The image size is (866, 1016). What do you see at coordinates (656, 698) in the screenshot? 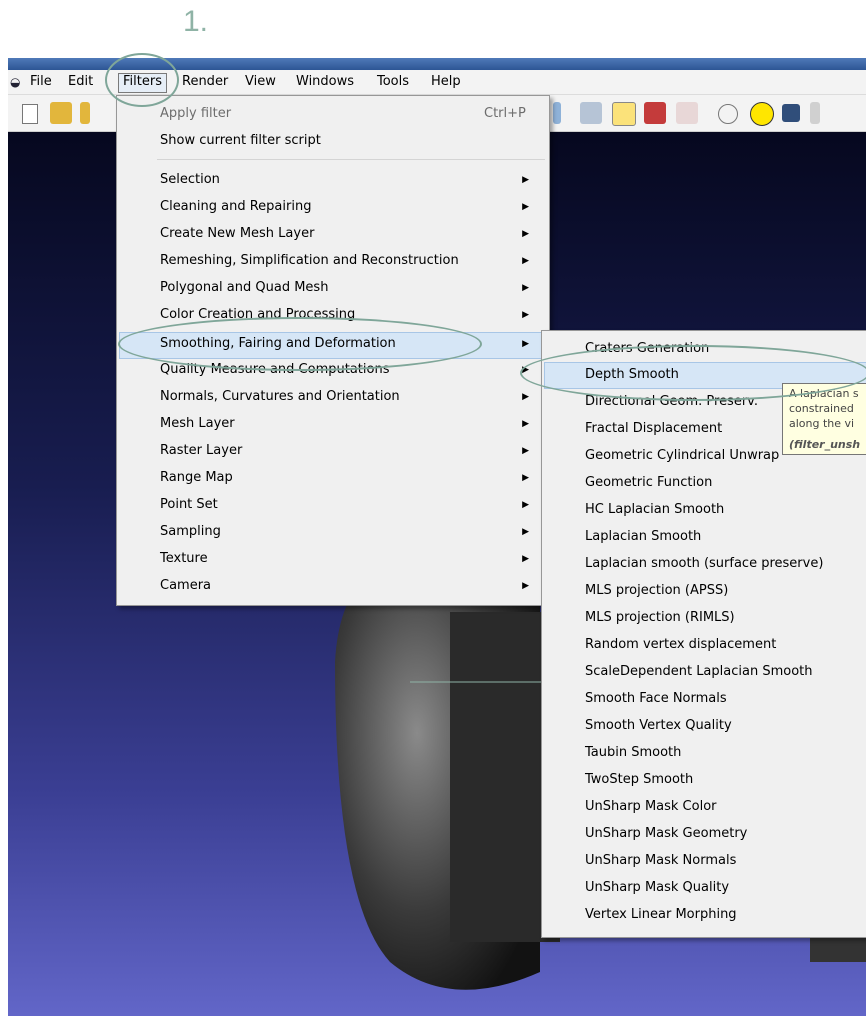
I see `submenu-item-smooth-face-normals: Smooth Face Normals` at bounding box center [656, 698].